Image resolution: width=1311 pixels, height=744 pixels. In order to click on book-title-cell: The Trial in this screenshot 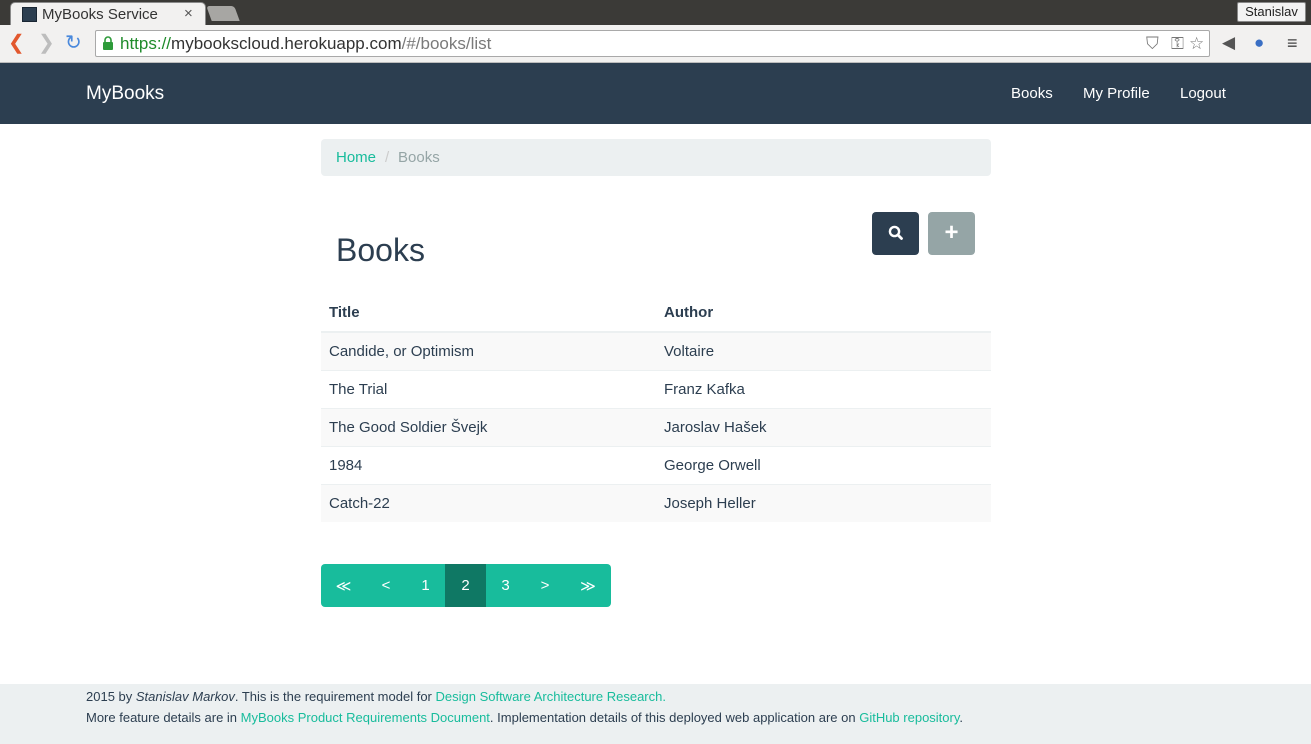, I will do `click(488, 388)`.